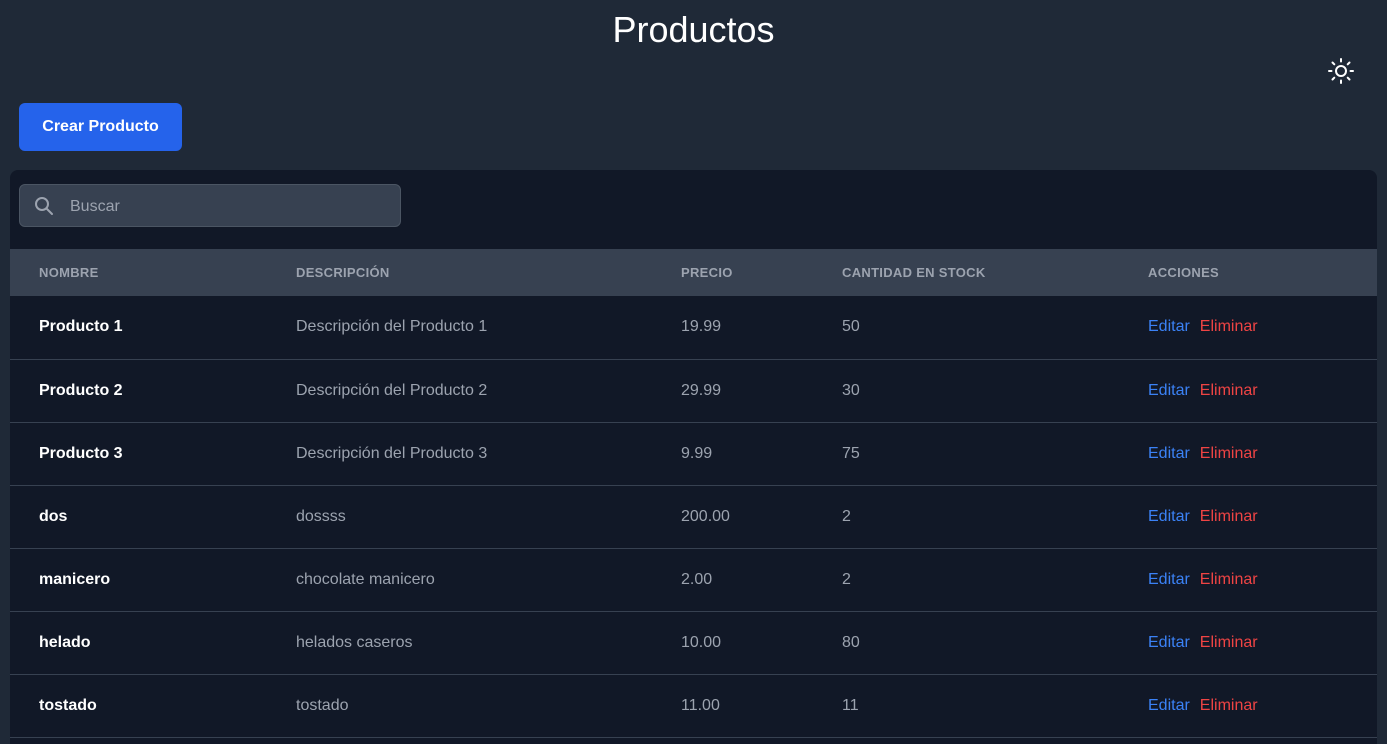 This screenshot has height=744, width=1387. What do you see at coordinates (701, 327) in the screenshot?
I see `cell-price: 19.99` at bounding box center [701, 327].